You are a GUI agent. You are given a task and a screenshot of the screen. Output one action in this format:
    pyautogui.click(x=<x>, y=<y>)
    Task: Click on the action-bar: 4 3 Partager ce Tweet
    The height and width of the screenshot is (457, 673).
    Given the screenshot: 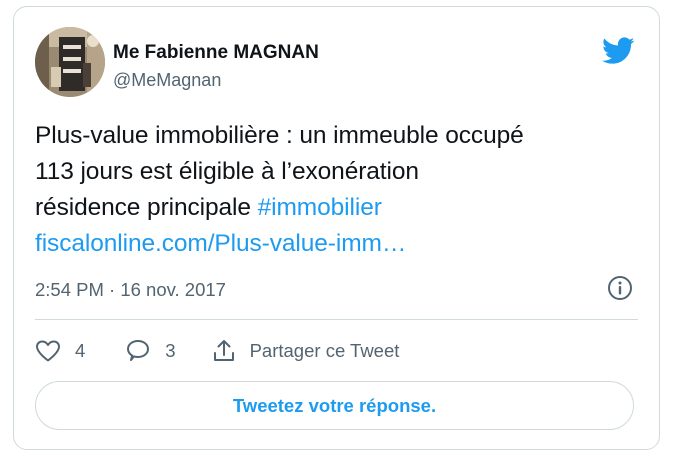 What is the action you would take?
    pyautogui.click(x=217, y=351)
    